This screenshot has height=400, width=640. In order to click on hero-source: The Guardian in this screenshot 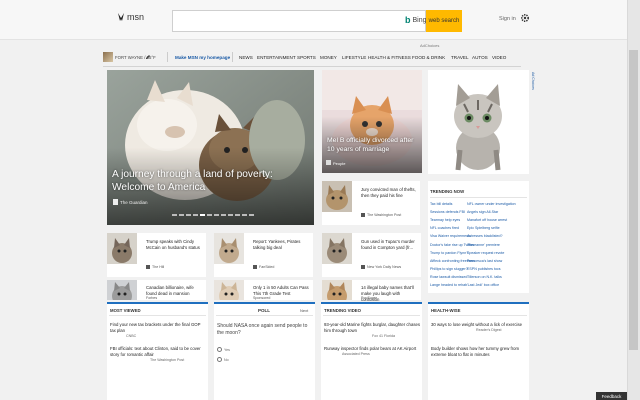, I will do `click(134, 202)`.